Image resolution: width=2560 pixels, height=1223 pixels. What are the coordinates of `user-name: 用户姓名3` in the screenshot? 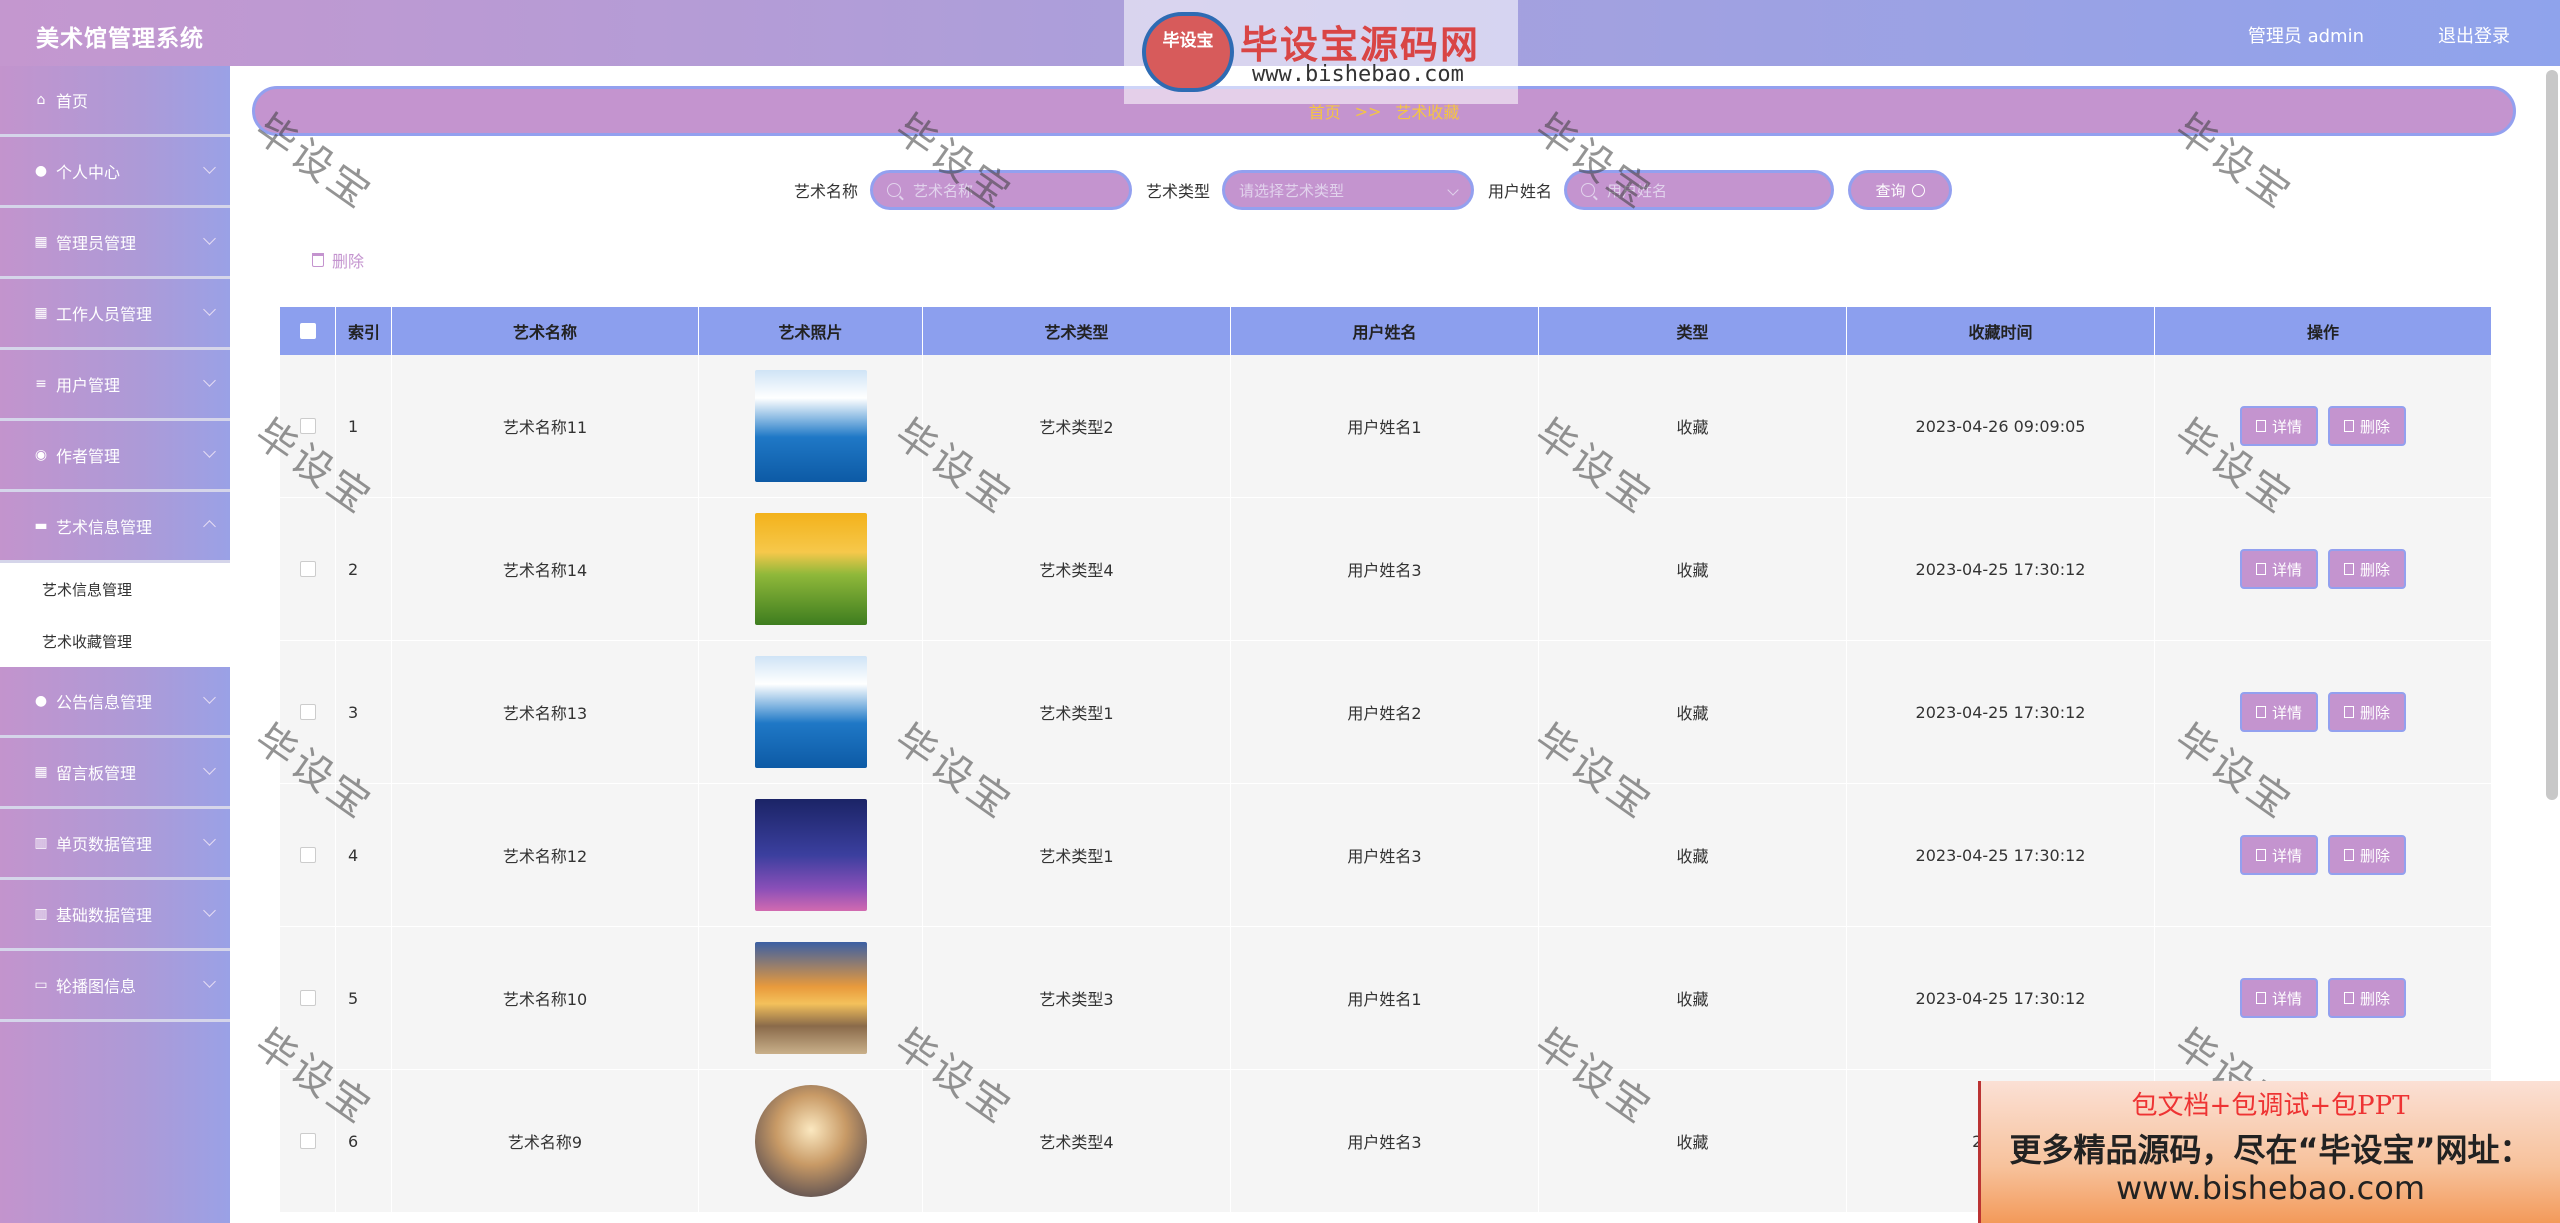 It's located at (1385, 1141).